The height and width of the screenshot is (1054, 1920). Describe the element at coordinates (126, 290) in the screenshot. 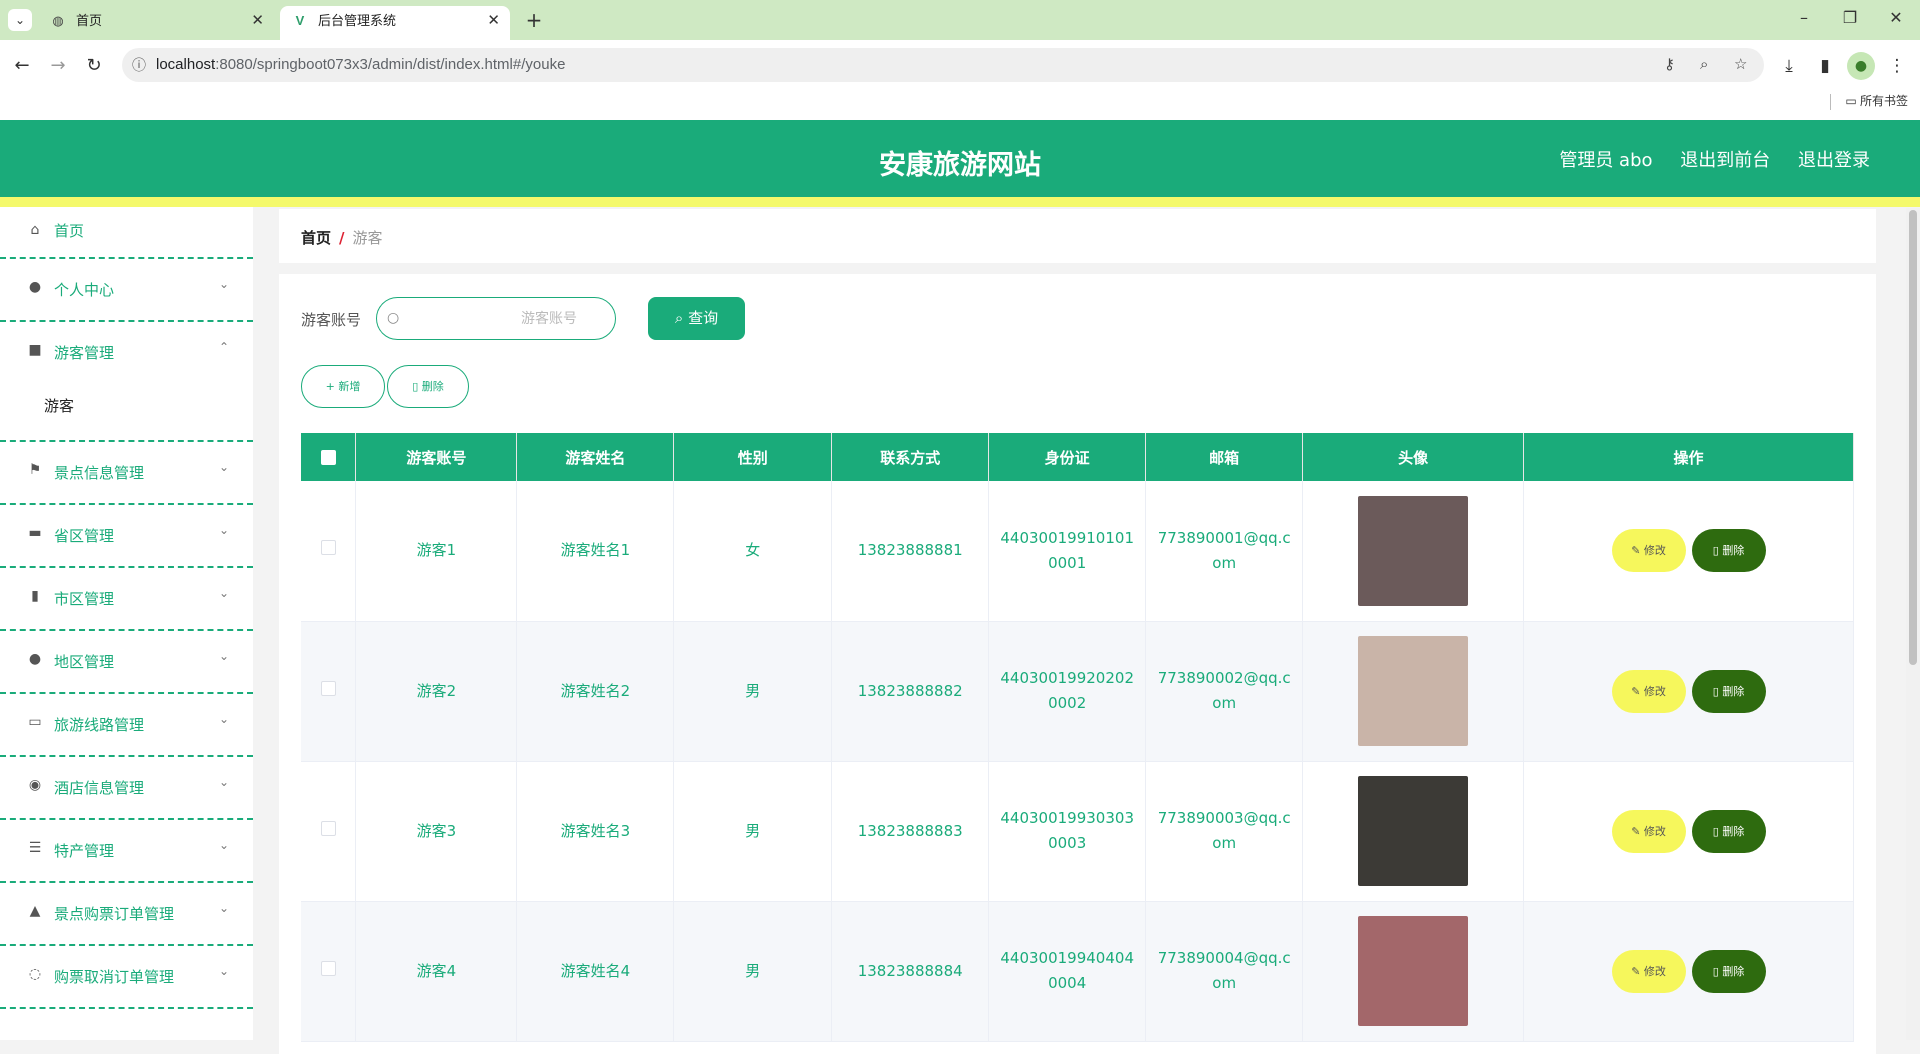

I see `sidebar-item-personal-center: ● 个人中心 ⌄` at that location.